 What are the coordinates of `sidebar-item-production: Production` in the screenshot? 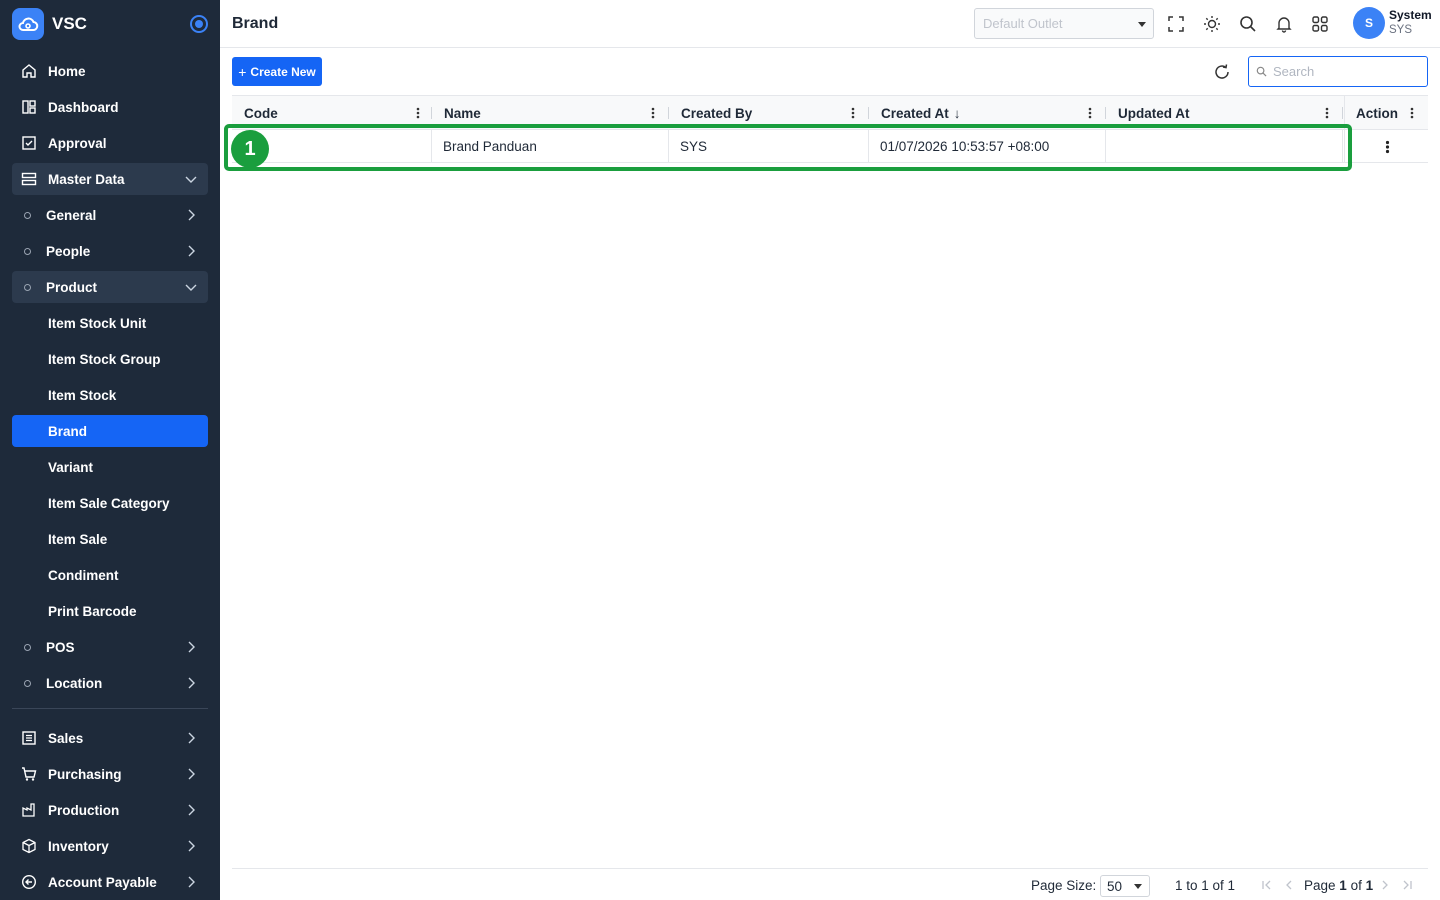 It's located at (110, 810).